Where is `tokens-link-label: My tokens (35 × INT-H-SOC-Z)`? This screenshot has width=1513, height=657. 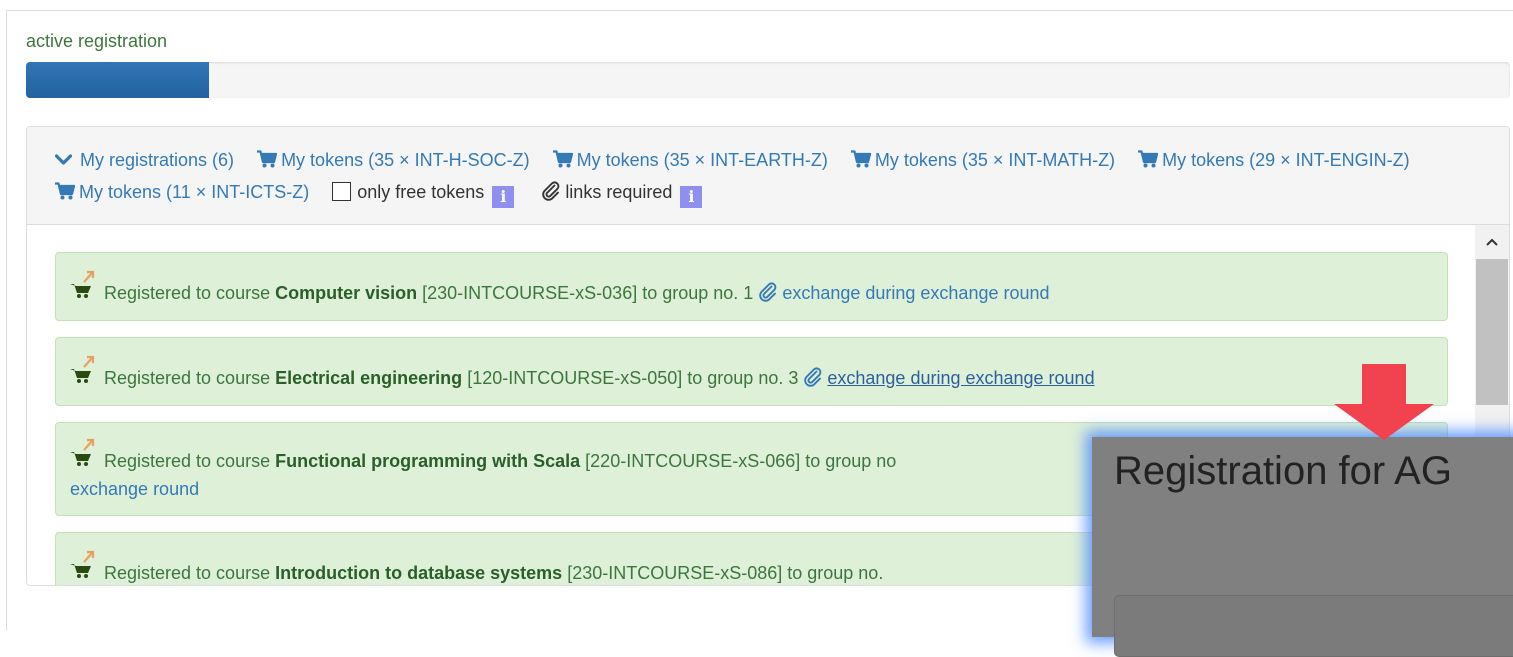 tokens-link-label: My tokens (35 × INT-H-SOC-Z) is located at coordinates (405, 160).